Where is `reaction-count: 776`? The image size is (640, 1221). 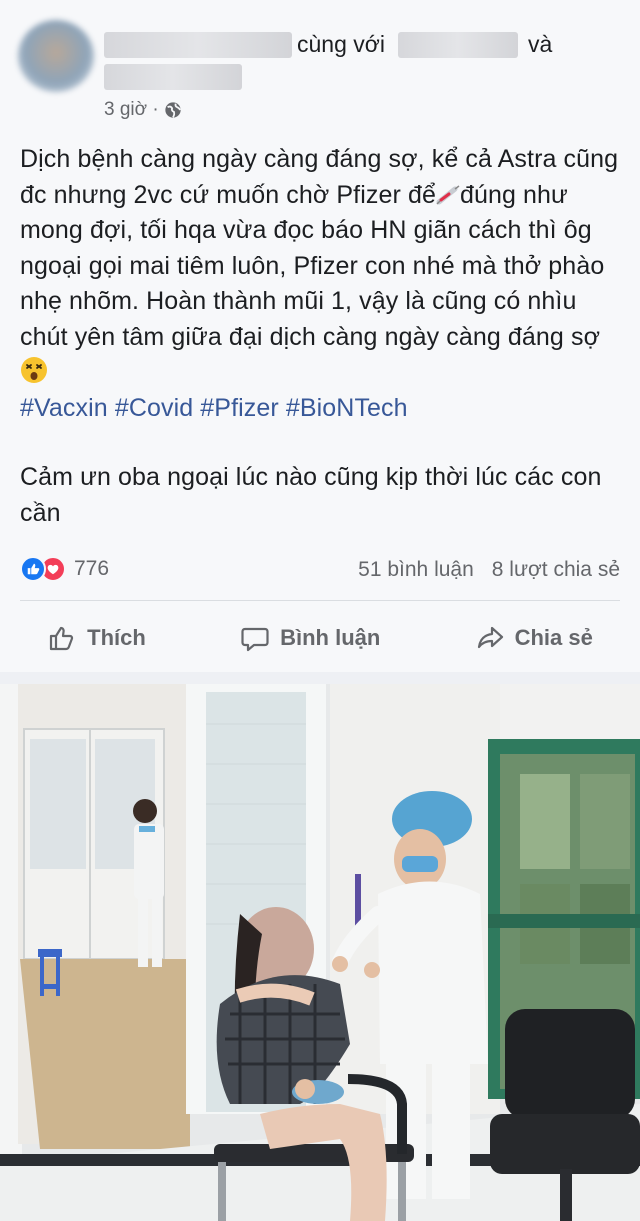 reaction-count: 776 is located at coordinates (92, 568).